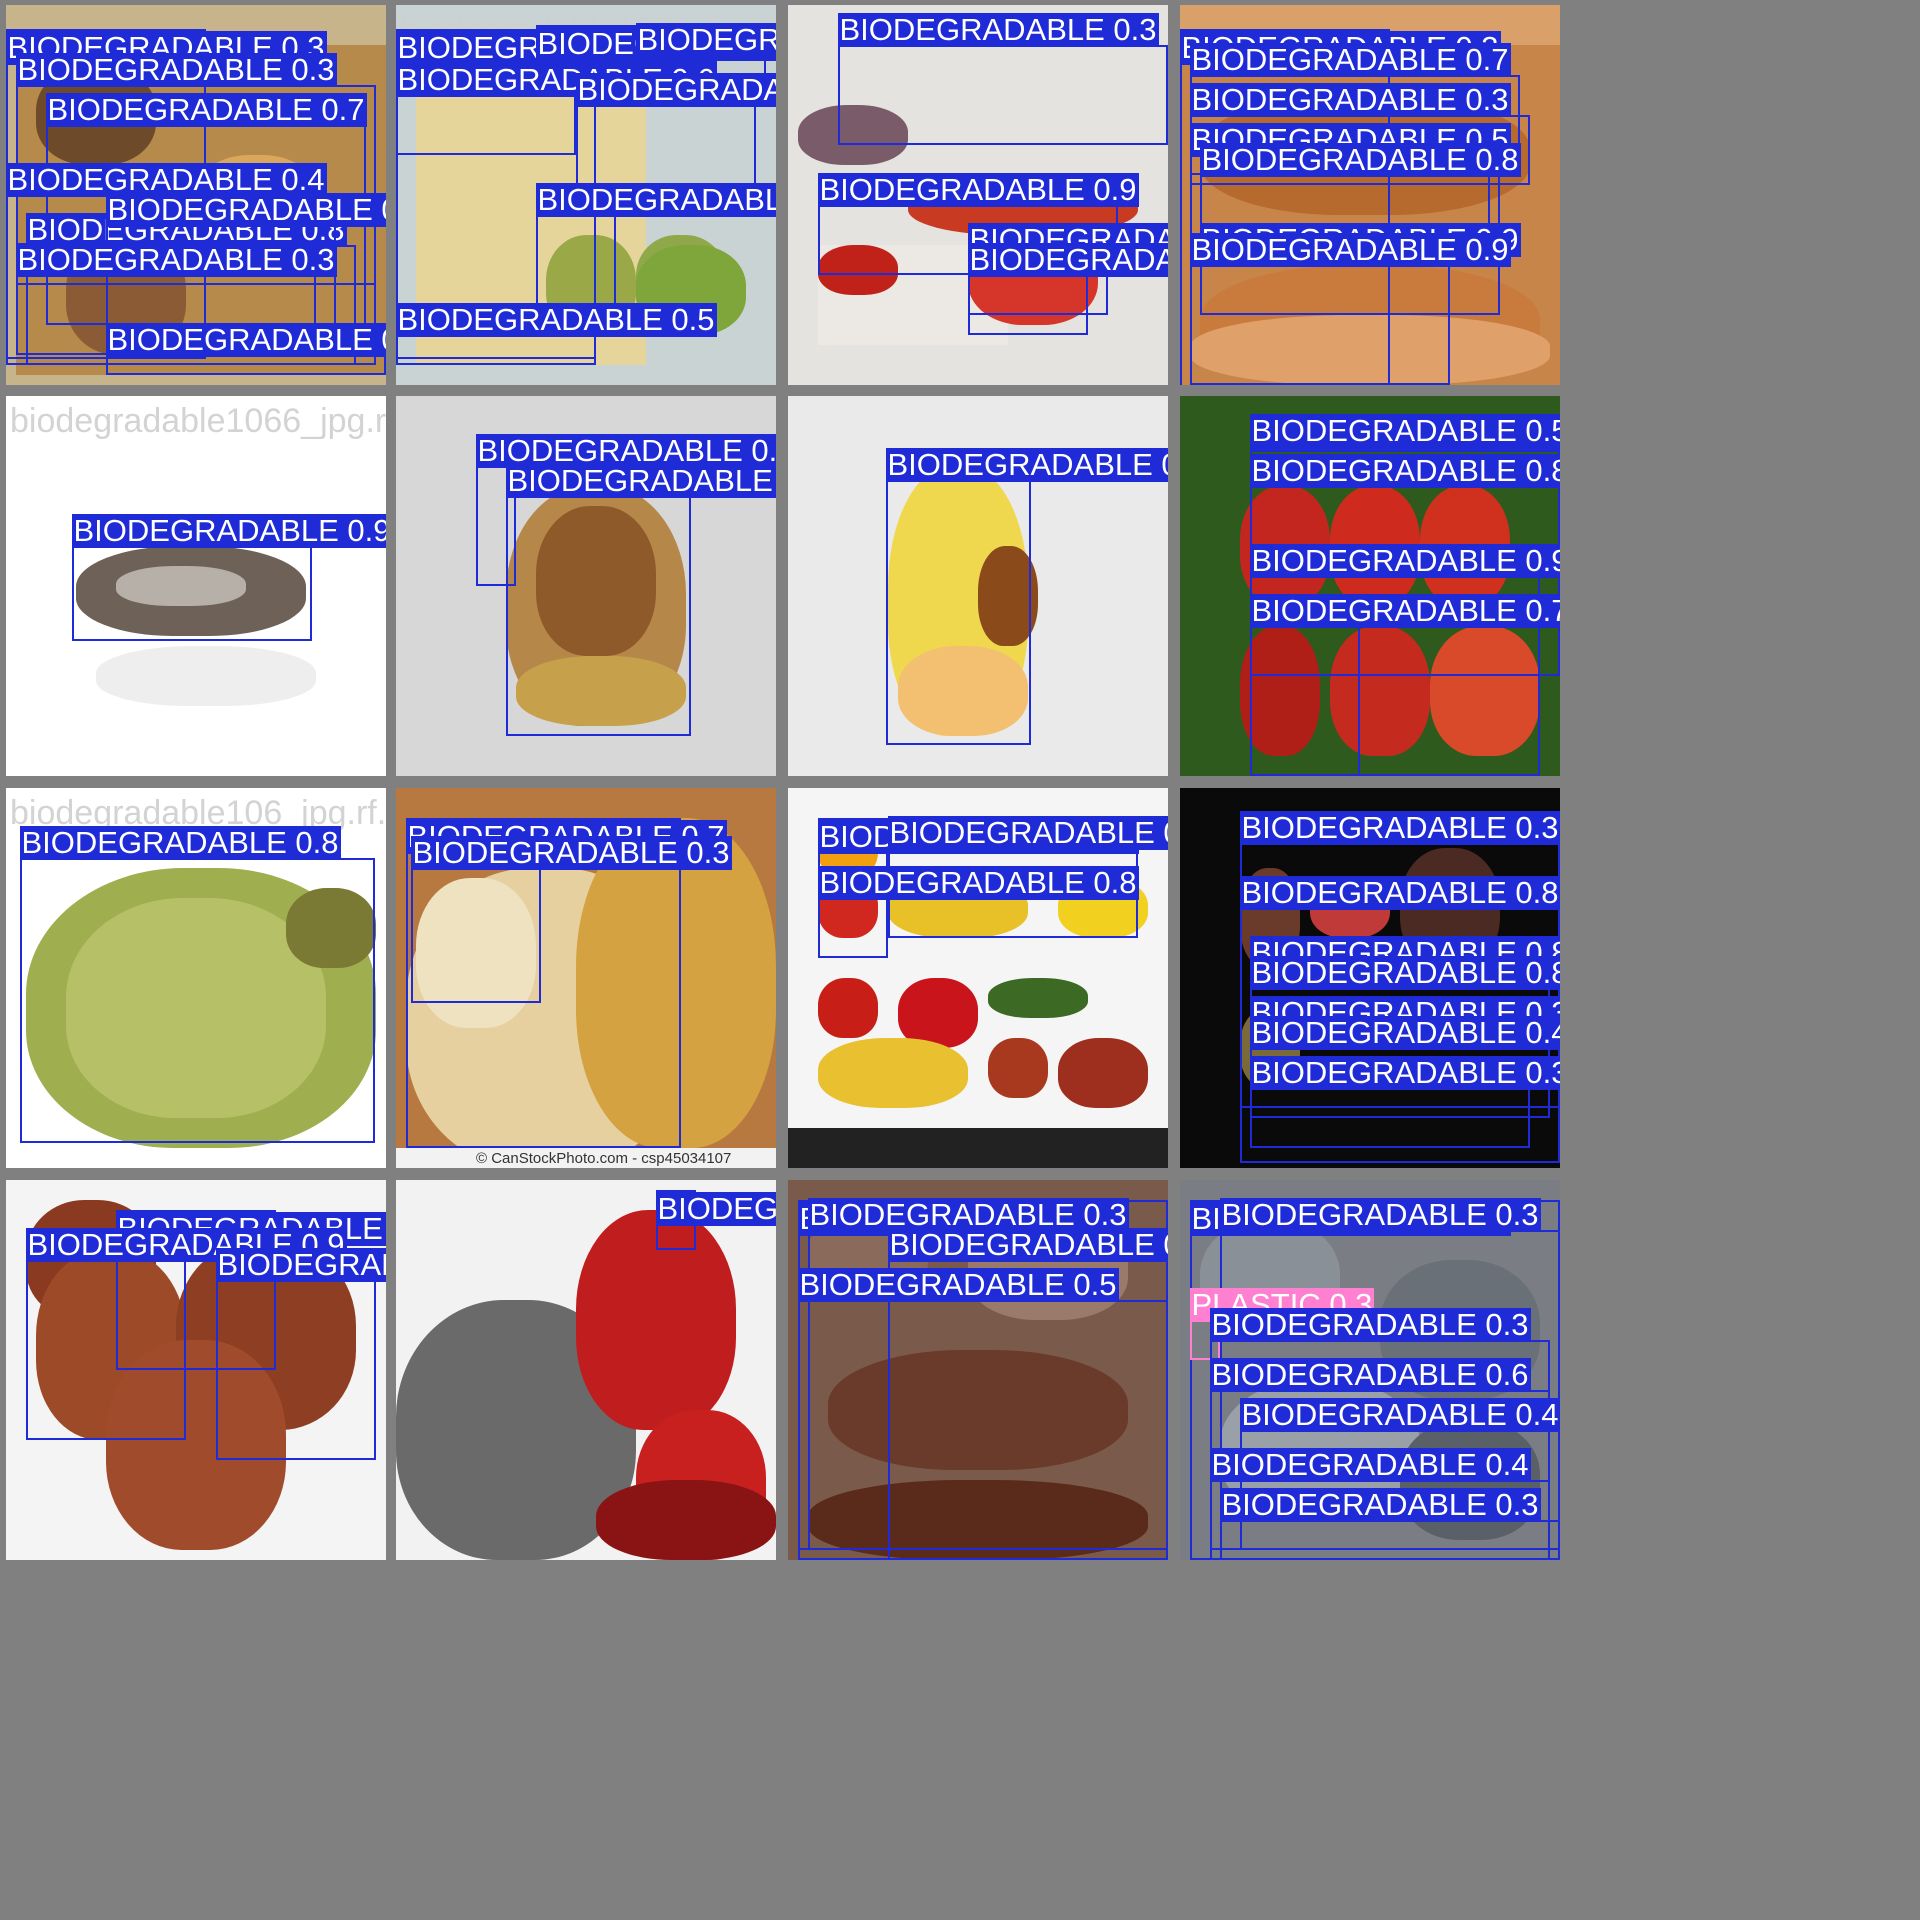 This screenshot has height=1920, width=1920. Describe the element at coordinates (198, 421) in the screenshot. I see `image-filename: biodegradable1066_jpg.rf.1c` at that location.